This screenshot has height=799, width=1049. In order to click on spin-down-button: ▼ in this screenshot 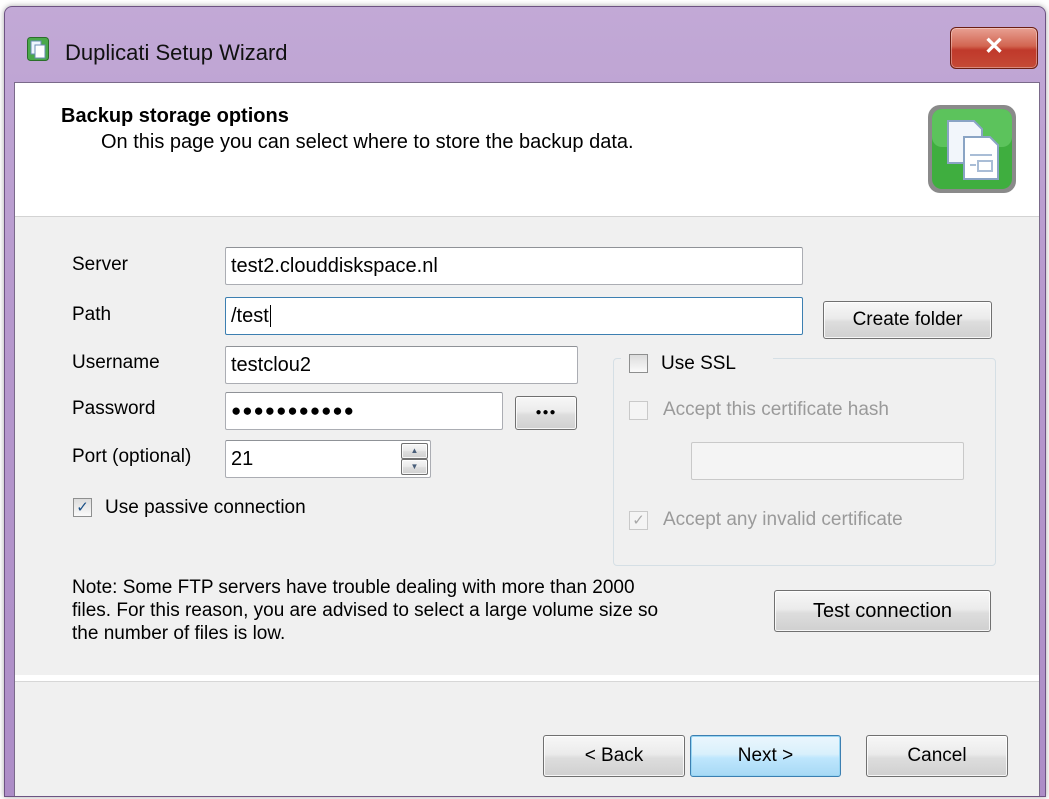, I will do `click(414, 467)`.